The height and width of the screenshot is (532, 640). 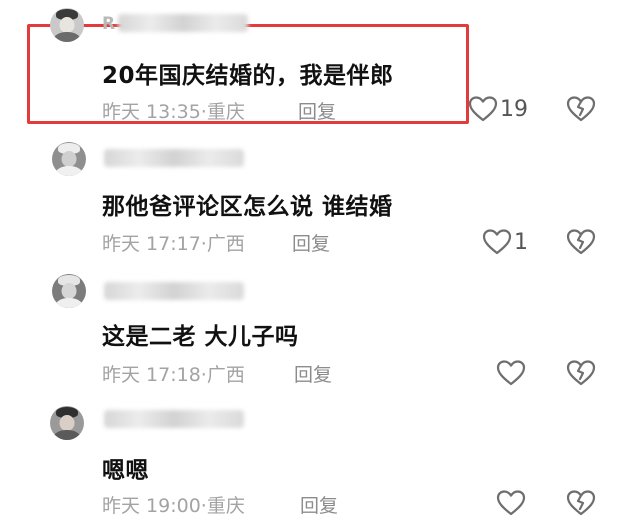 I want to click on comment-text: 那他爸评论区怎么说 谁结婚, so click(x=247, y=207).